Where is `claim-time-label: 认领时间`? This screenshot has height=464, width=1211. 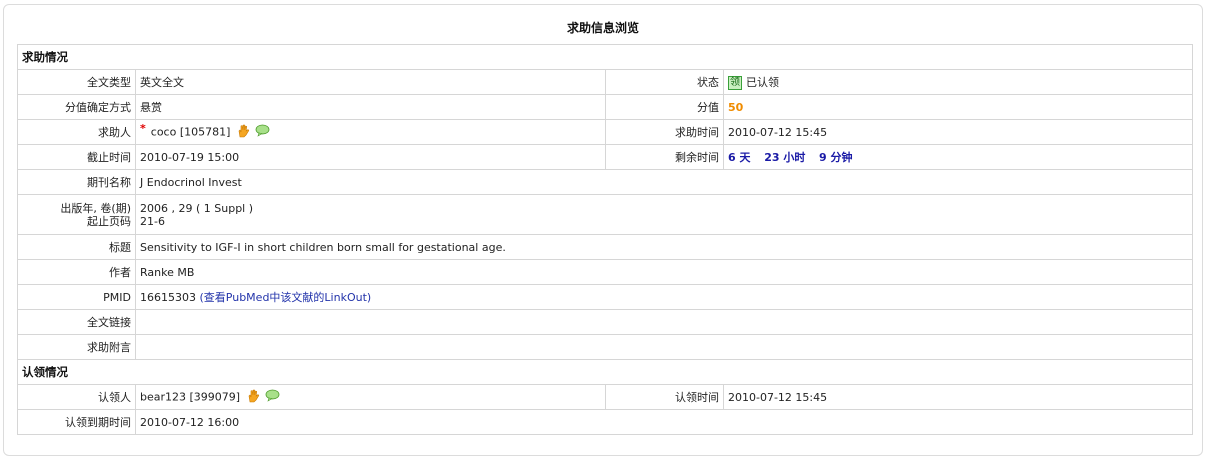 claim-time-label: 认领时间 is located at coordinates (664, 397).